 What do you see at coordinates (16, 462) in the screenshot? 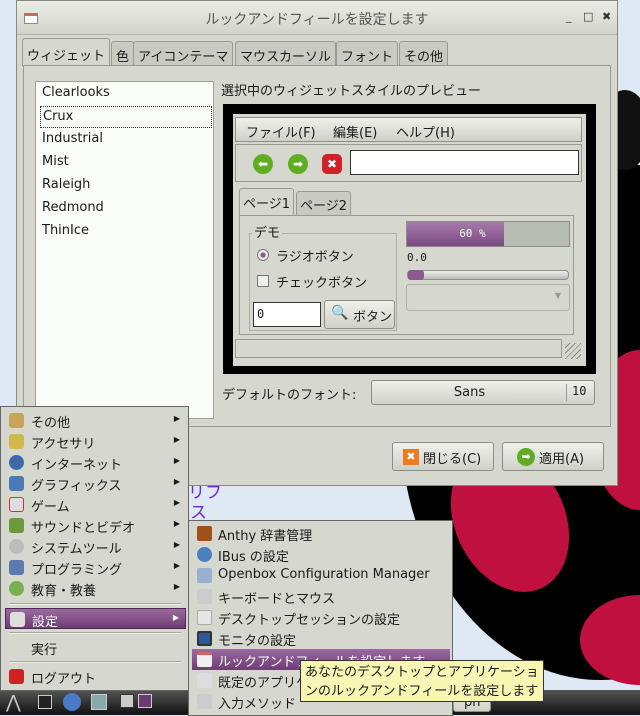
I see `globe-icon` at bounding box center [16, 462].